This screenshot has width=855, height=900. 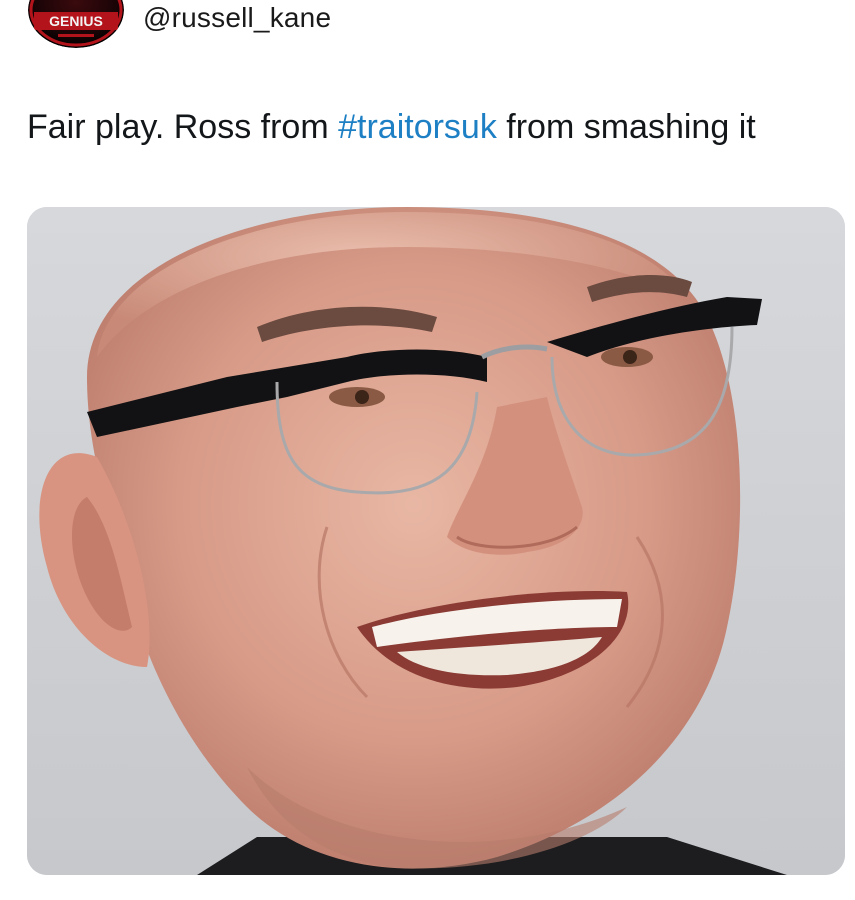 What do you see at coordinates (427, 28) in the screenshot?
I see `post-header: GENIUS @russell_kane` at bounding box center [427, 28].